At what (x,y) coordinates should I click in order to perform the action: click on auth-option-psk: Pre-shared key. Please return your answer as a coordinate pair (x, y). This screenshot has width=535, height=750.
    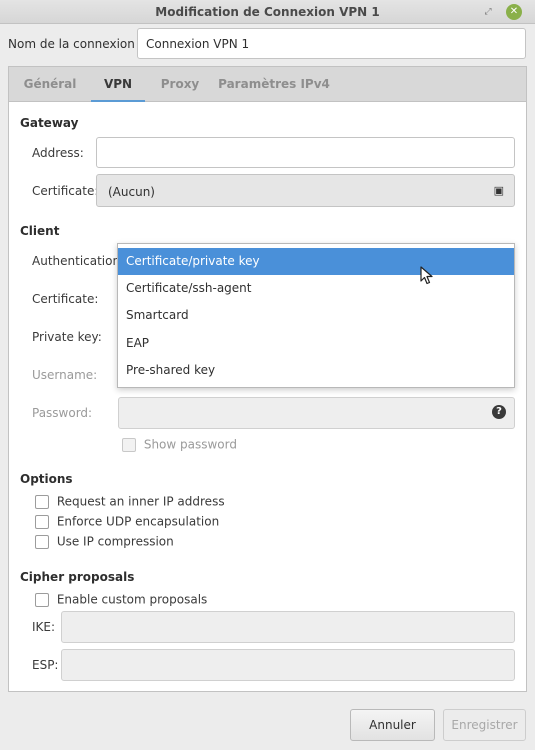
    Looking at the image, I should click on (316, 370).